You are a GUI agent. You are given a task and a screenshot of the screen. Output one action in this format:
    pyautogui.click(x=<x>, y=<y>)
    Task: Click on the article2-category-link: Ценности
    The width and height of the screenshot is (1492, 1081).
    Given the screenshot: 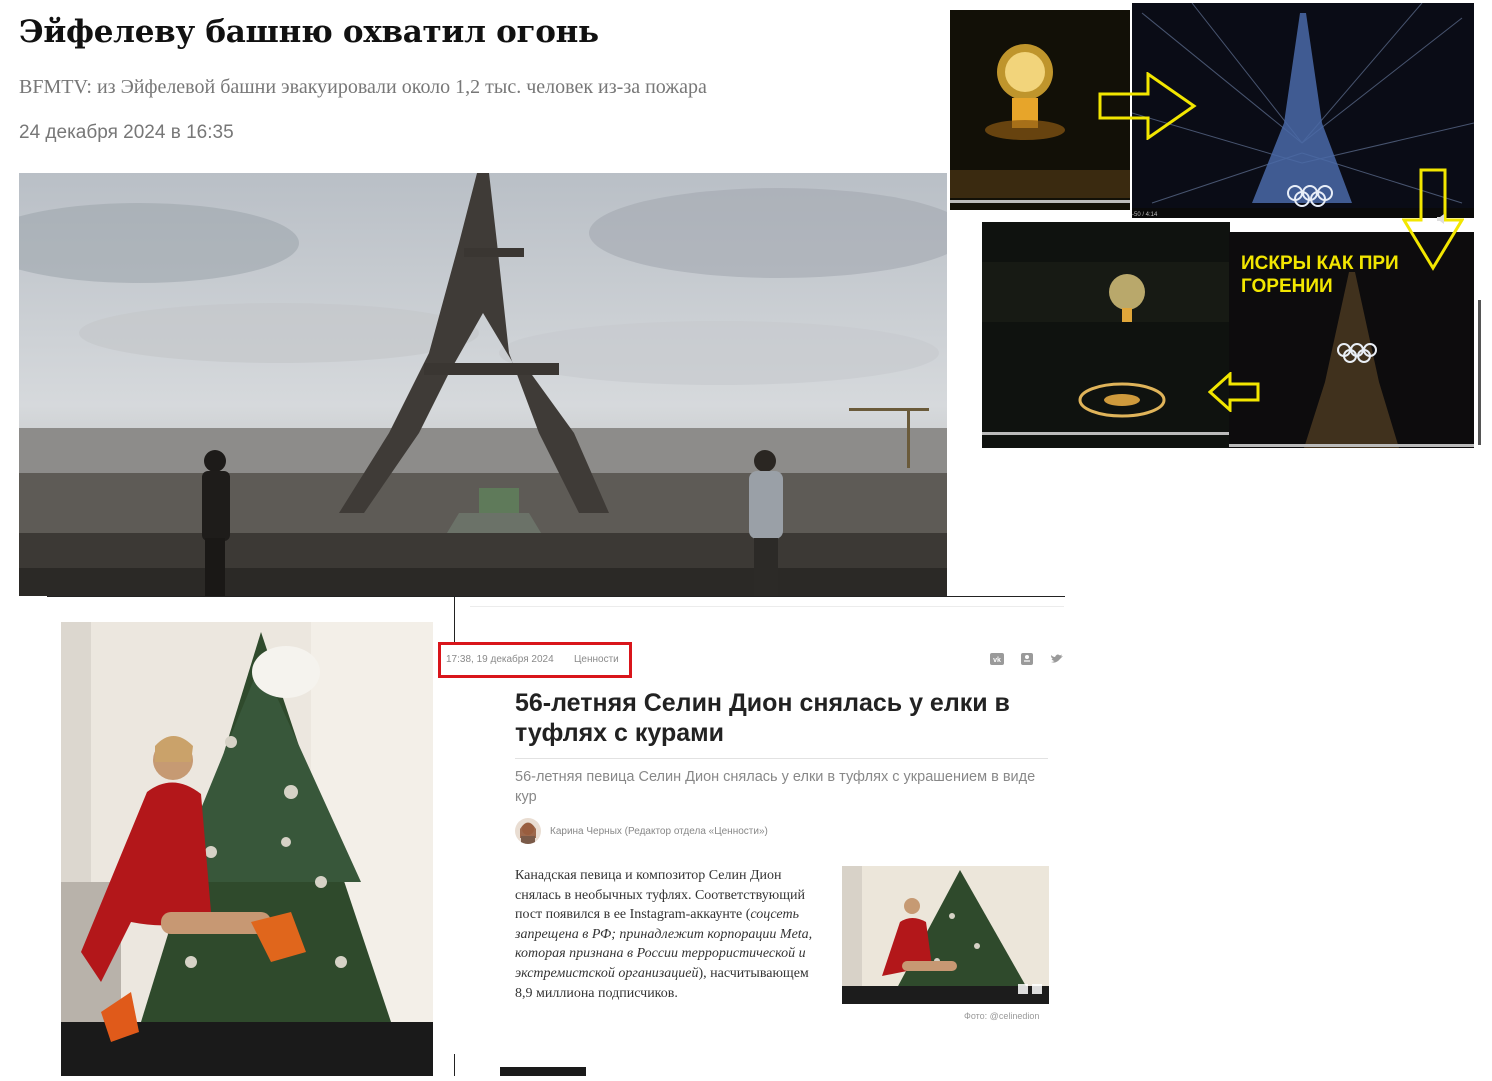 What is the action you would take?
    pyautogui.click(x=596, y=659)
    